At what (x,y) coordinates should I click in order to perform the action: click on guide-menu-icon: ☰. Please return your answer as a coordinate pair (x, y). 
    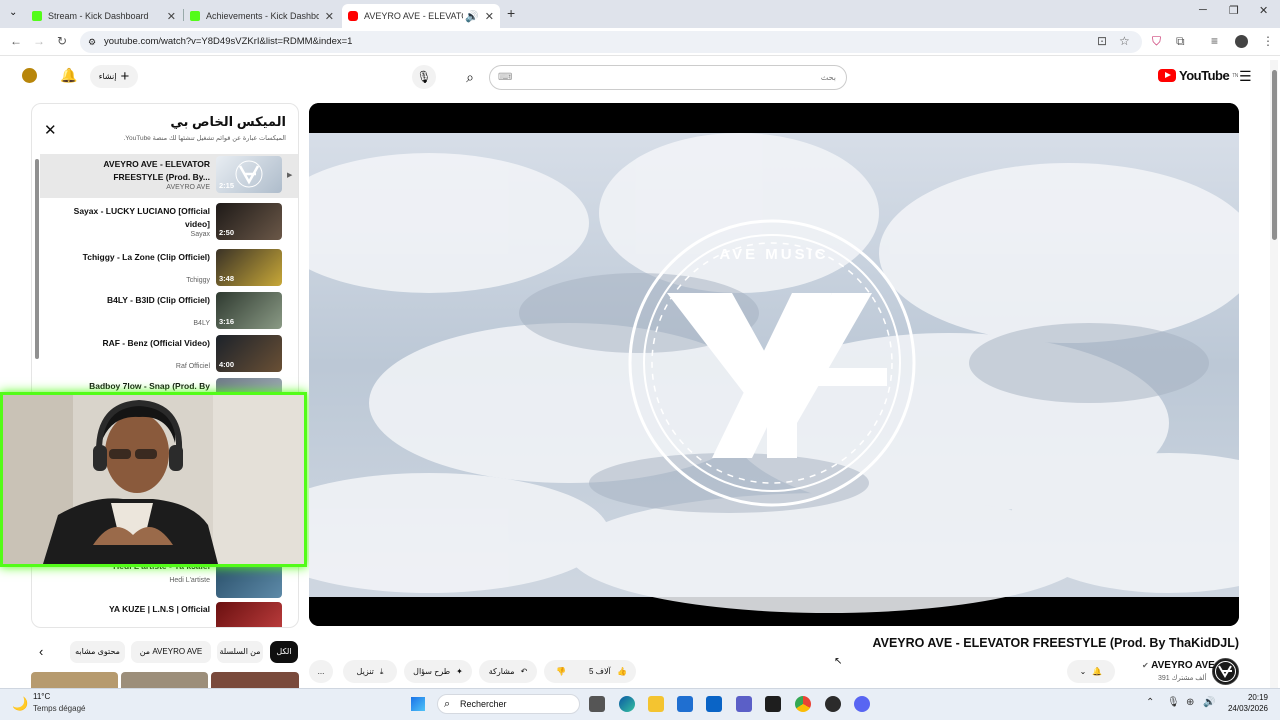
    Looking at the image, I should click on (1245, 76).